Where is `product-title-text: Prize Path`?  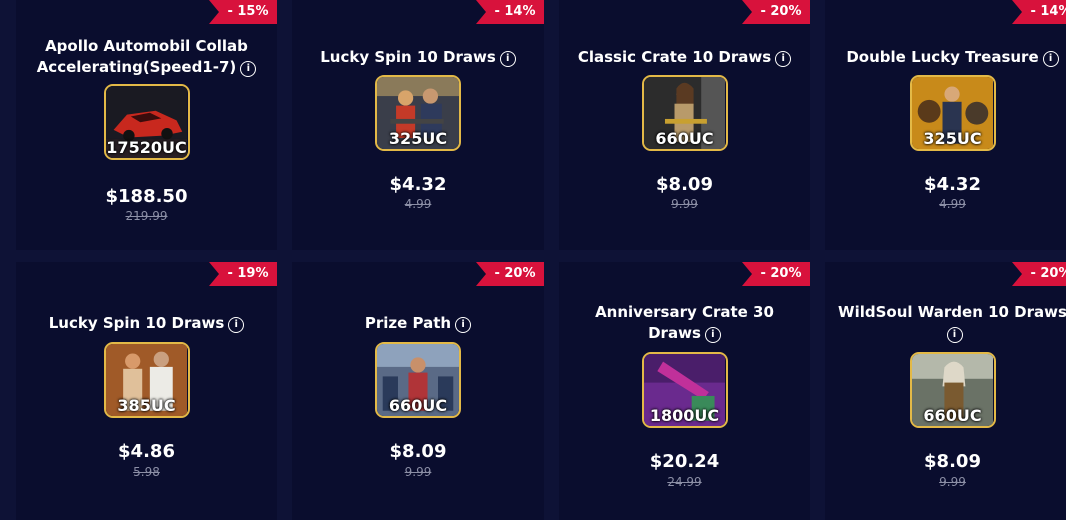 product-title-text: Prize Path is located at coordinates (408, 323).